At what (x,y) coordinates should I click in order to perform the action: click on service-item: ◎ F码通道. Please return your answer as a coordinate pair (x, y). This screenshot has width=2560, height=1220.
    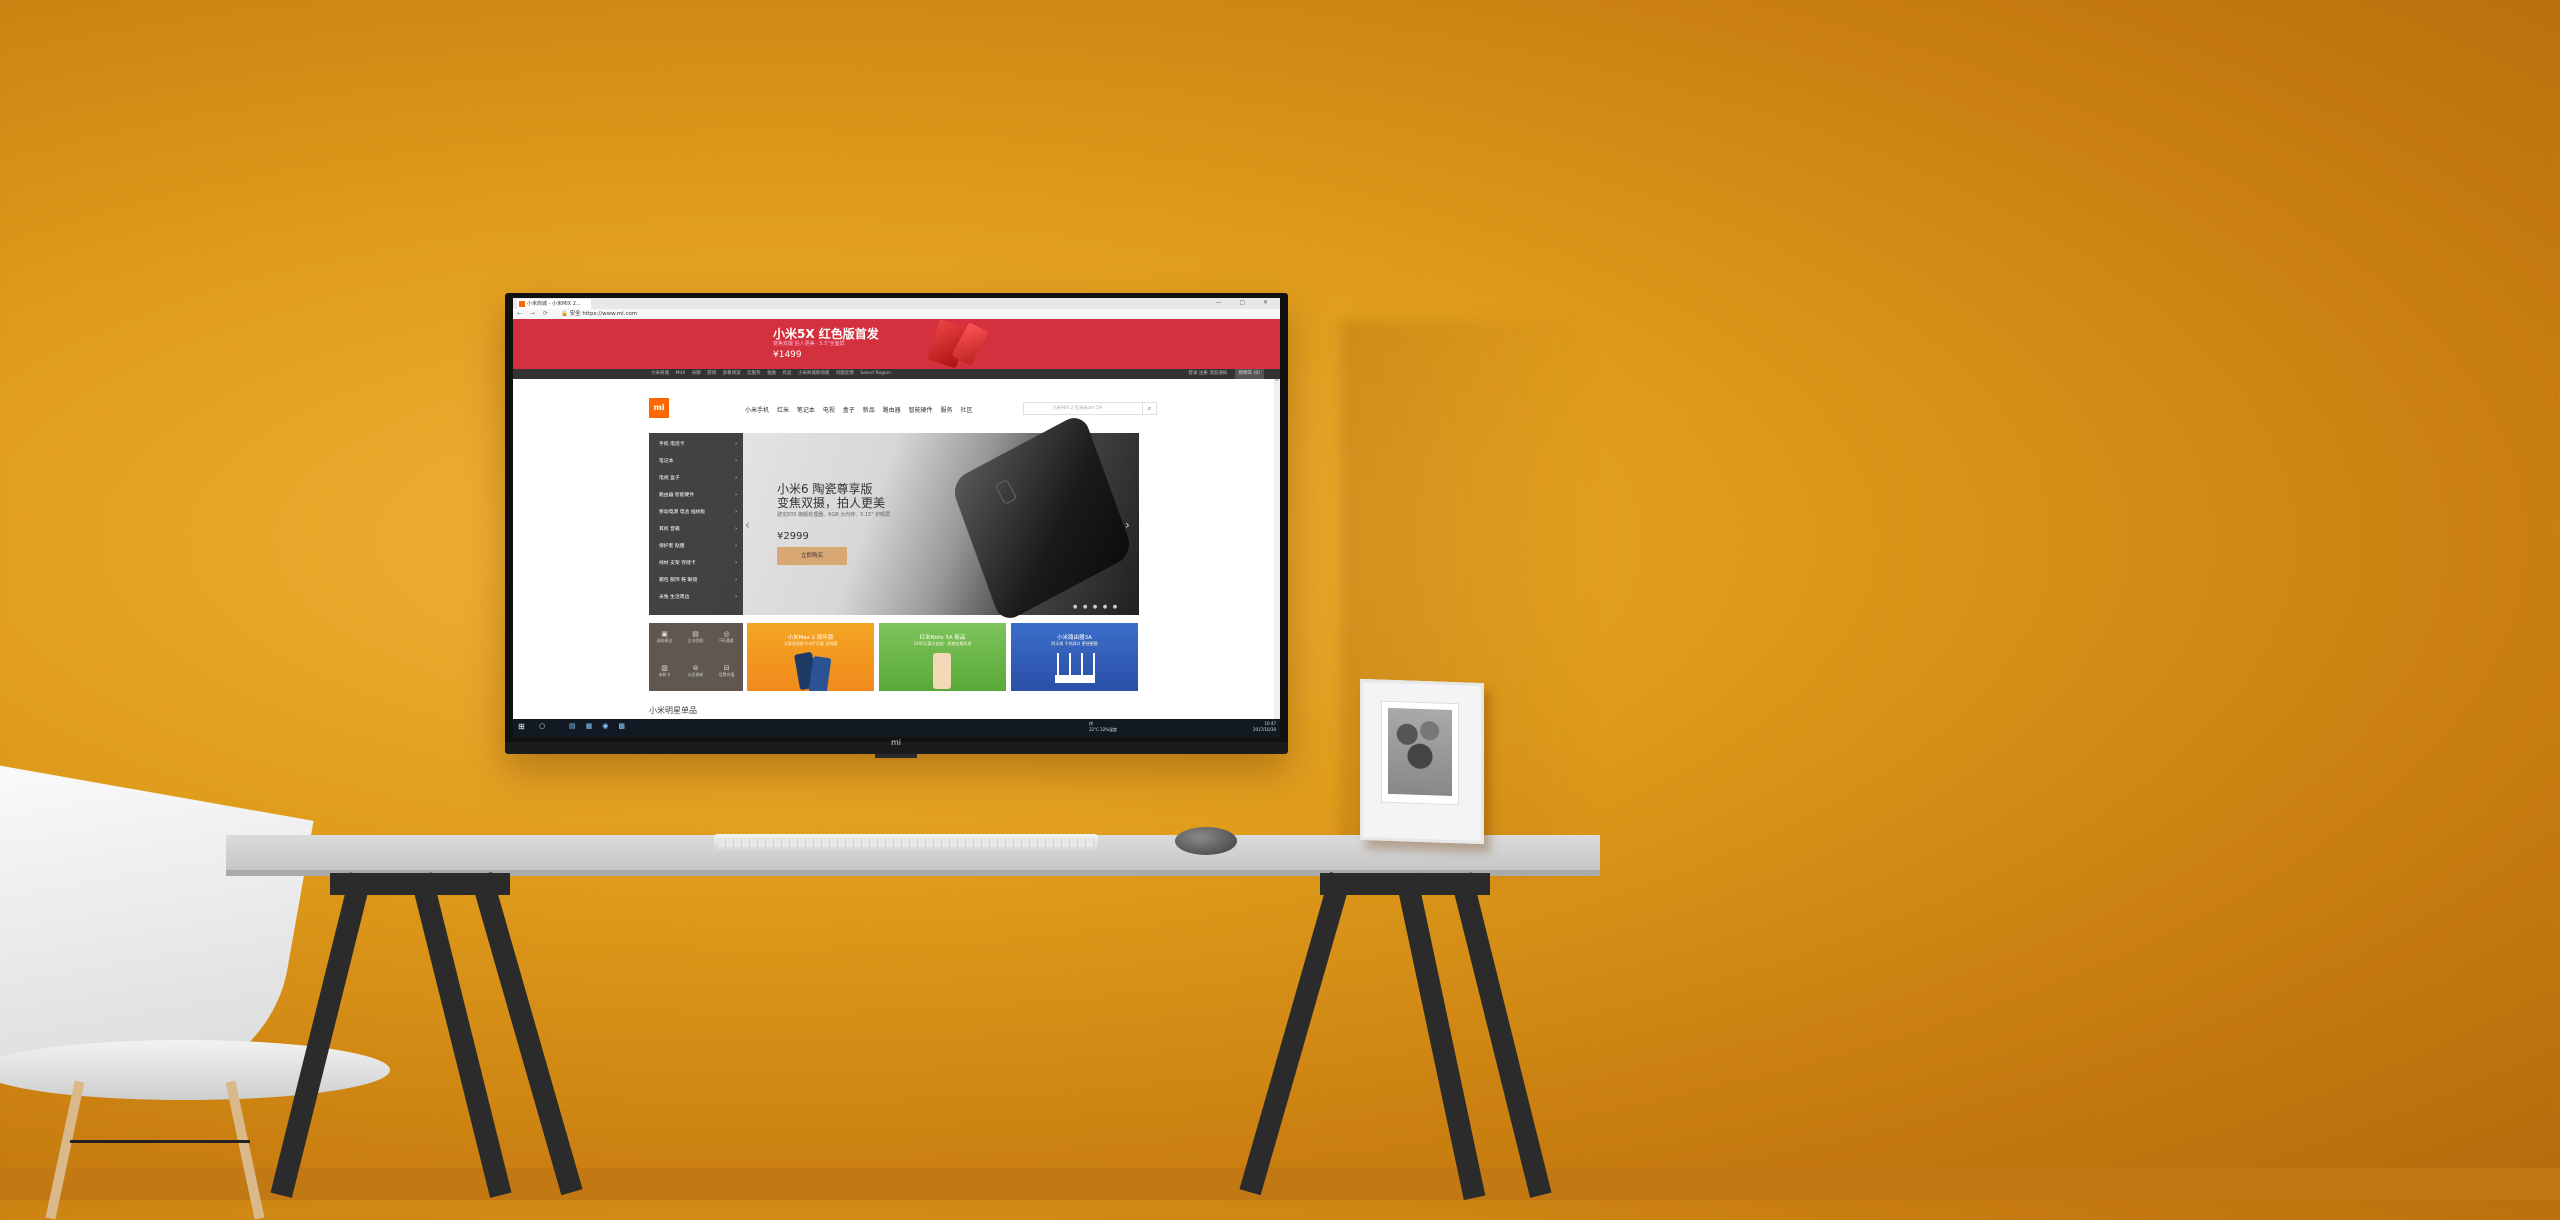
    Looking at the image, I should click on (726, 640).